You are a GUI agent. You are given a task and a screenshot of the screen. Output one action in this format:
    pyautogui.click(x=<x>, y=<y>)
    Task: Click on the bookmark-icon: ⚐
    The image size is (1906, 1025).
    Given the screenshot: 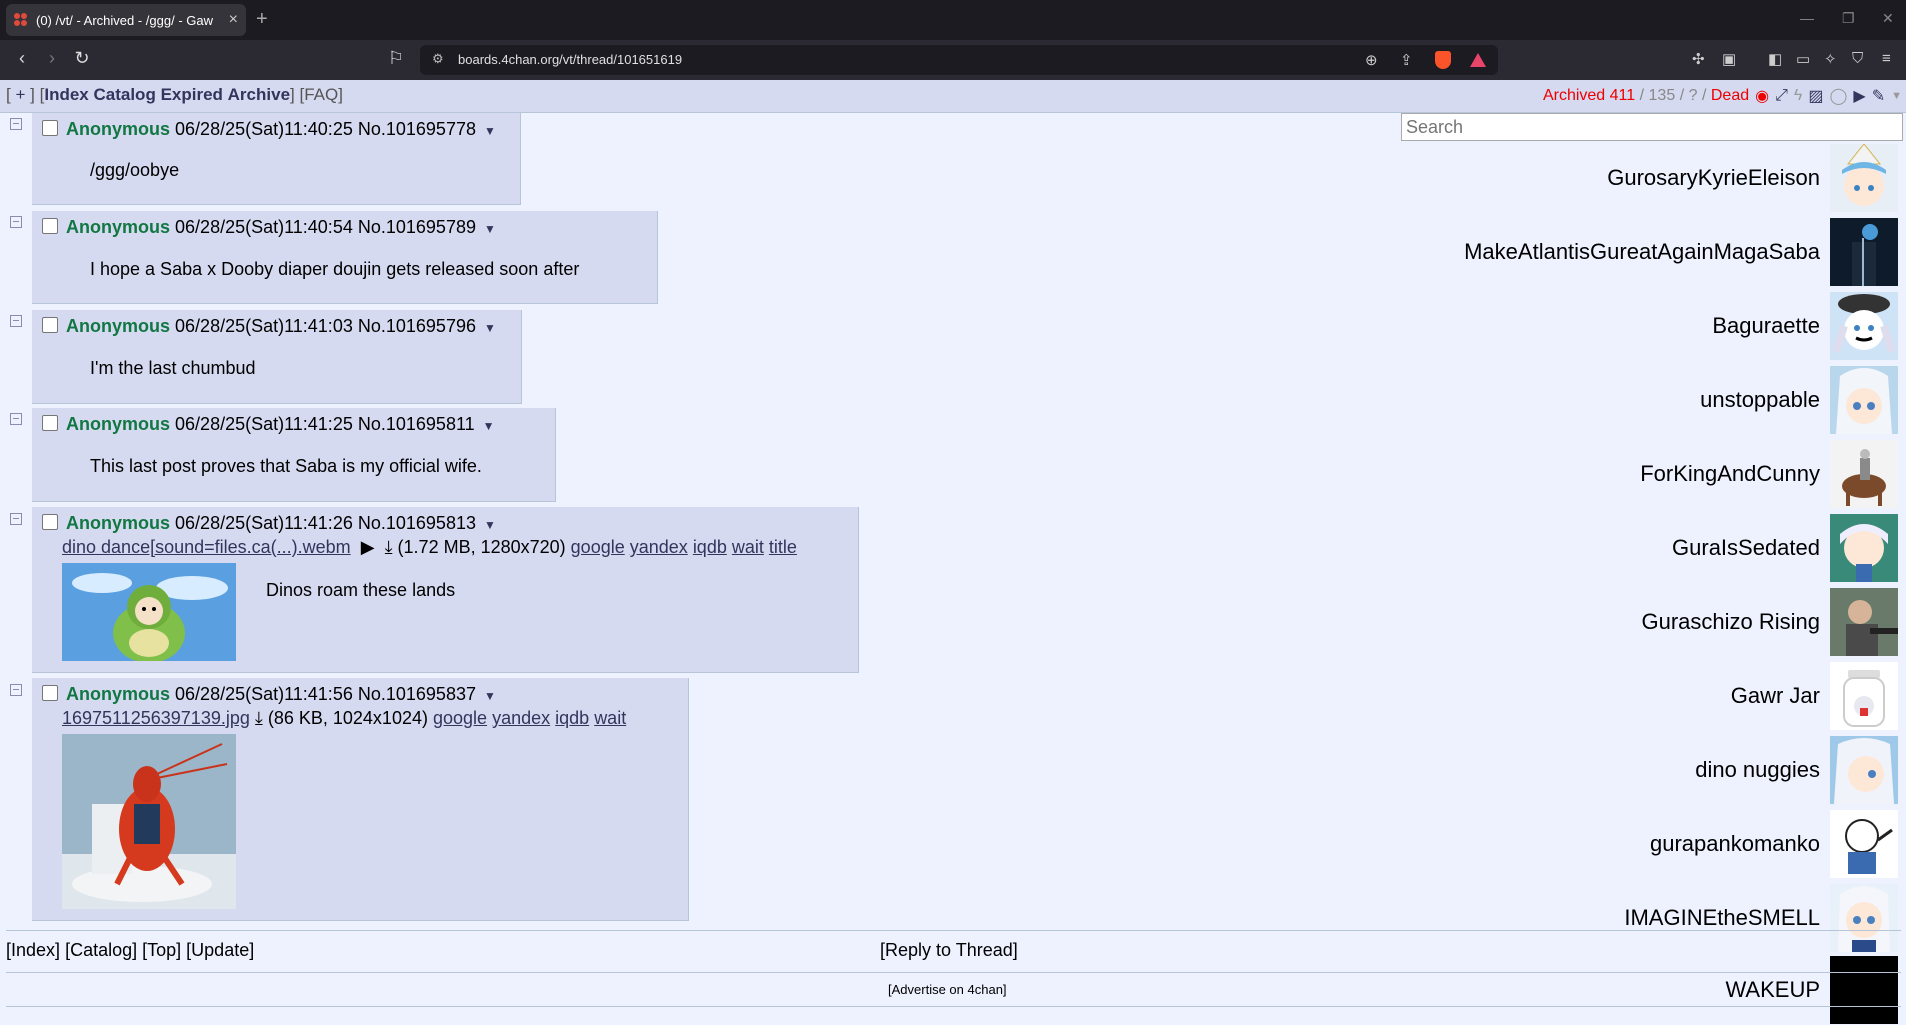 What is the action you would take?
    pyautogui.click(x=396, y=58)
    